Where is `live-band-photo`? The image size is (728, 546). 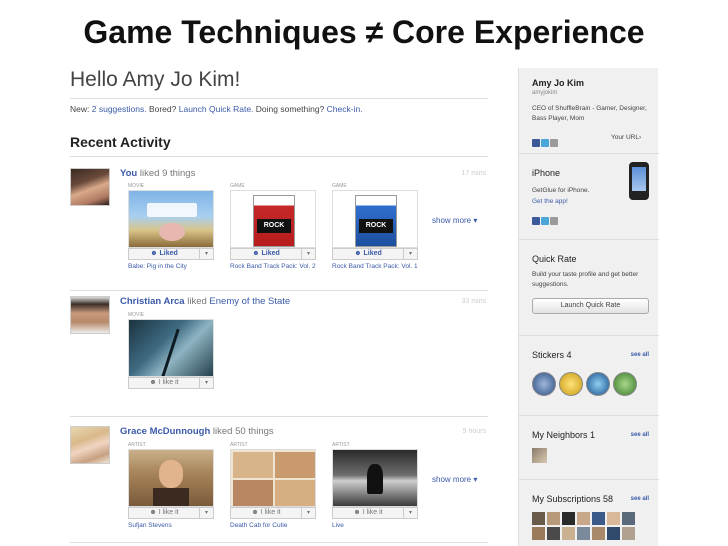 live-band-photo is located at coordinates (375, 478).